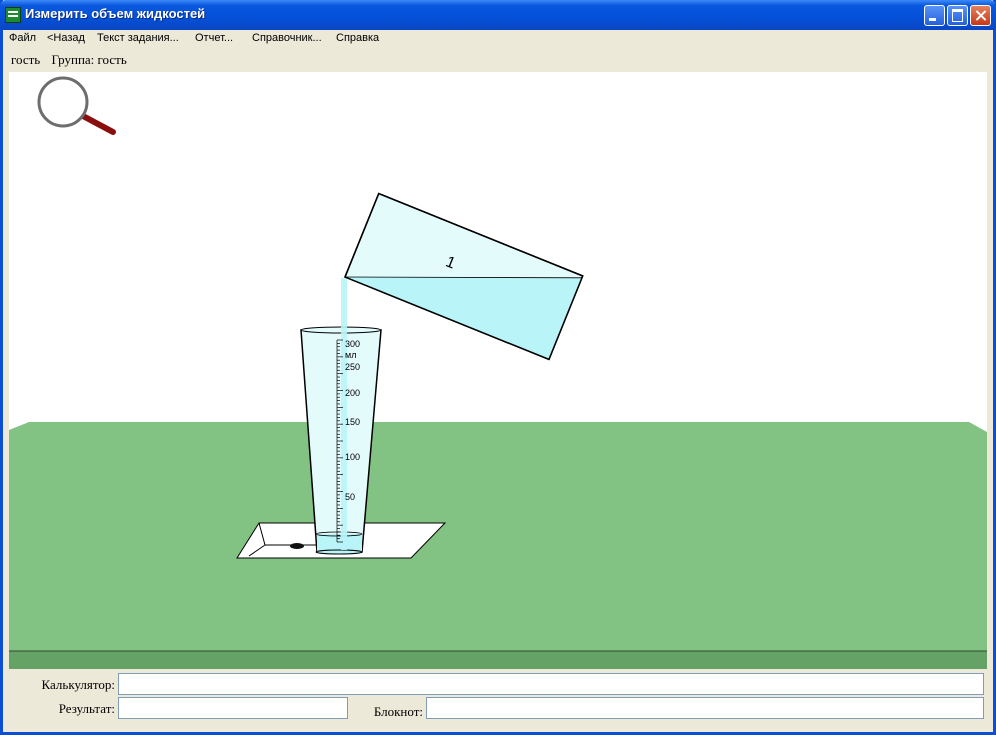 Image resolution: width=996 pixels, height=735 pixels. What do you see at coordinates (498, 15) in the screenshot?
I see `title-bar: Измерить объем жидкостей` at bounding box center [498, 15].